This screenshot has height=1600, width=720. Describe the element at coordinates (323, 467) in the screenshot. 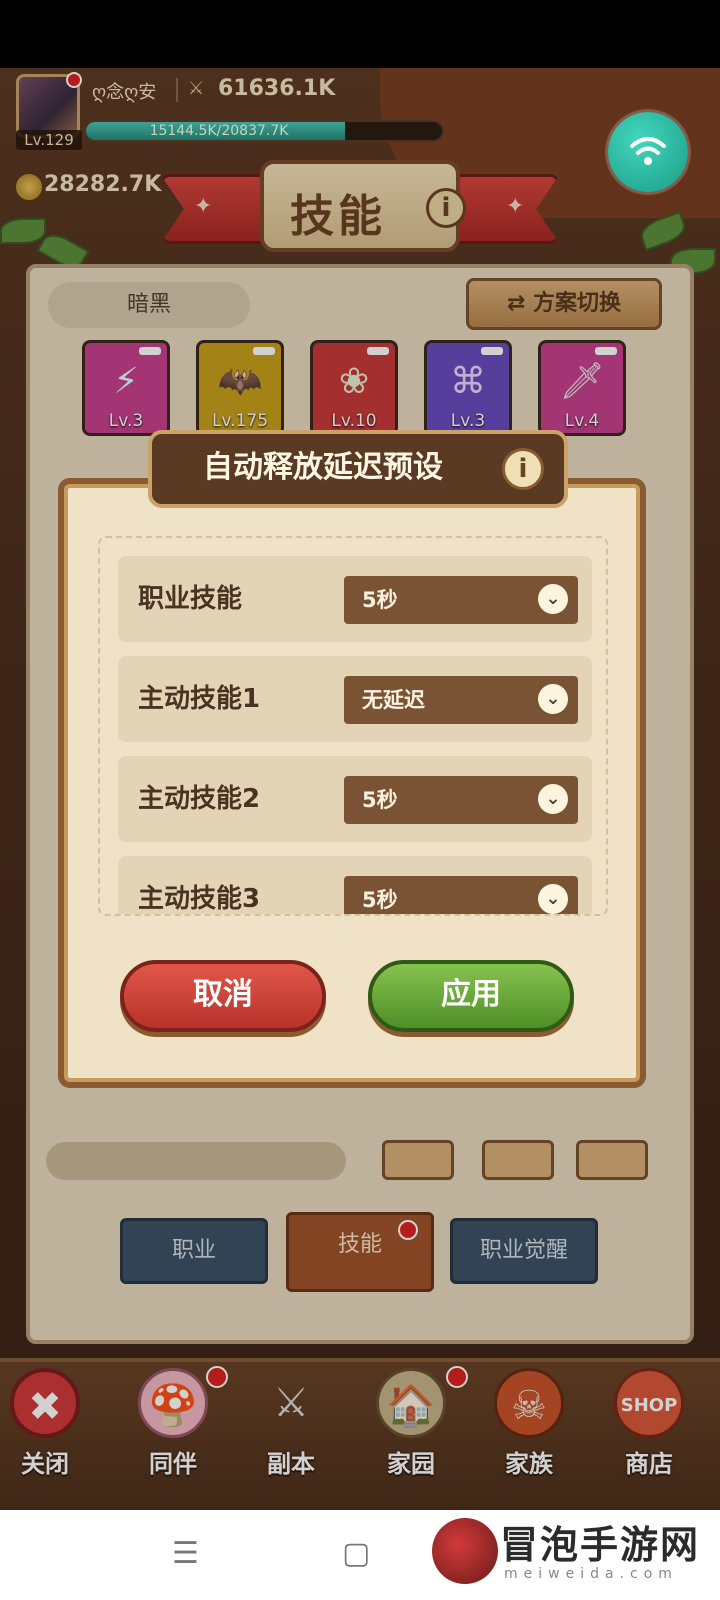

I see `dialog-title: 自动释放延迟预设` at that location.